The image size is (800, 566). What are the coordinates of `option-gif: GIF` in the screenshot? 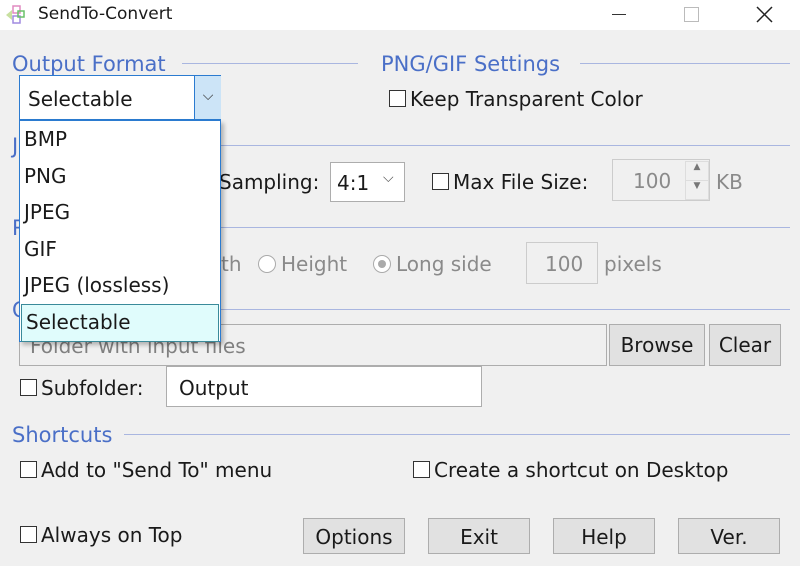 It's located at (120, 249).